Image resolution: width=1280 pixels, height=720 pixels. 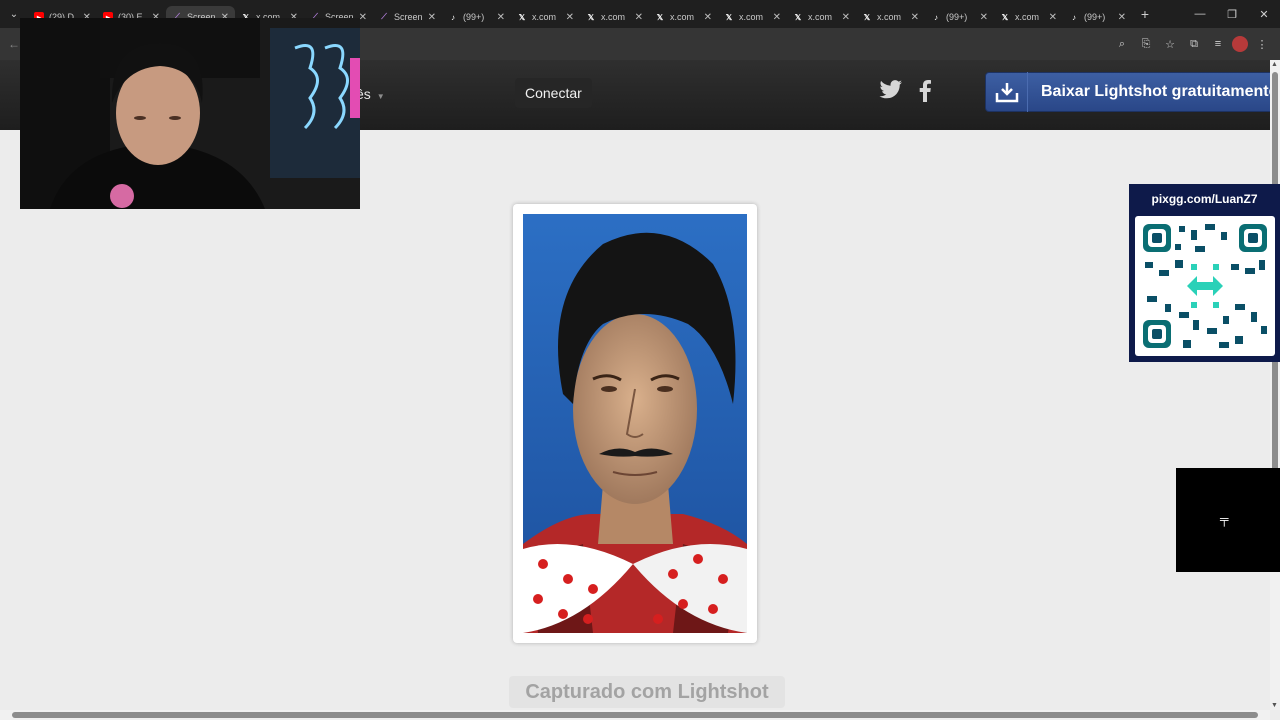 What do you see at coordinates (14, 44) in the screenshot?
I see `back-arrow-icon: ←` at bounding box center [14, 44].